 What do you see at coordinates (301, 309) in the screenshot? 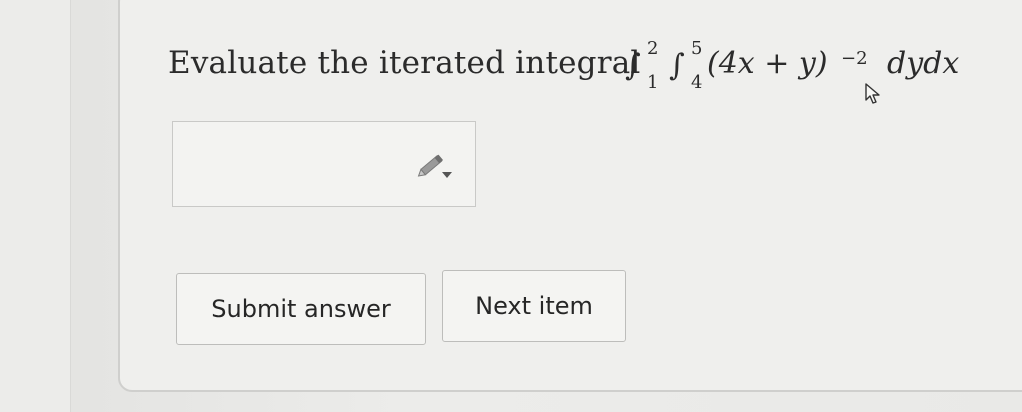
I see `submit-answer-button: Submit answer` at bounding box center [301, 309].